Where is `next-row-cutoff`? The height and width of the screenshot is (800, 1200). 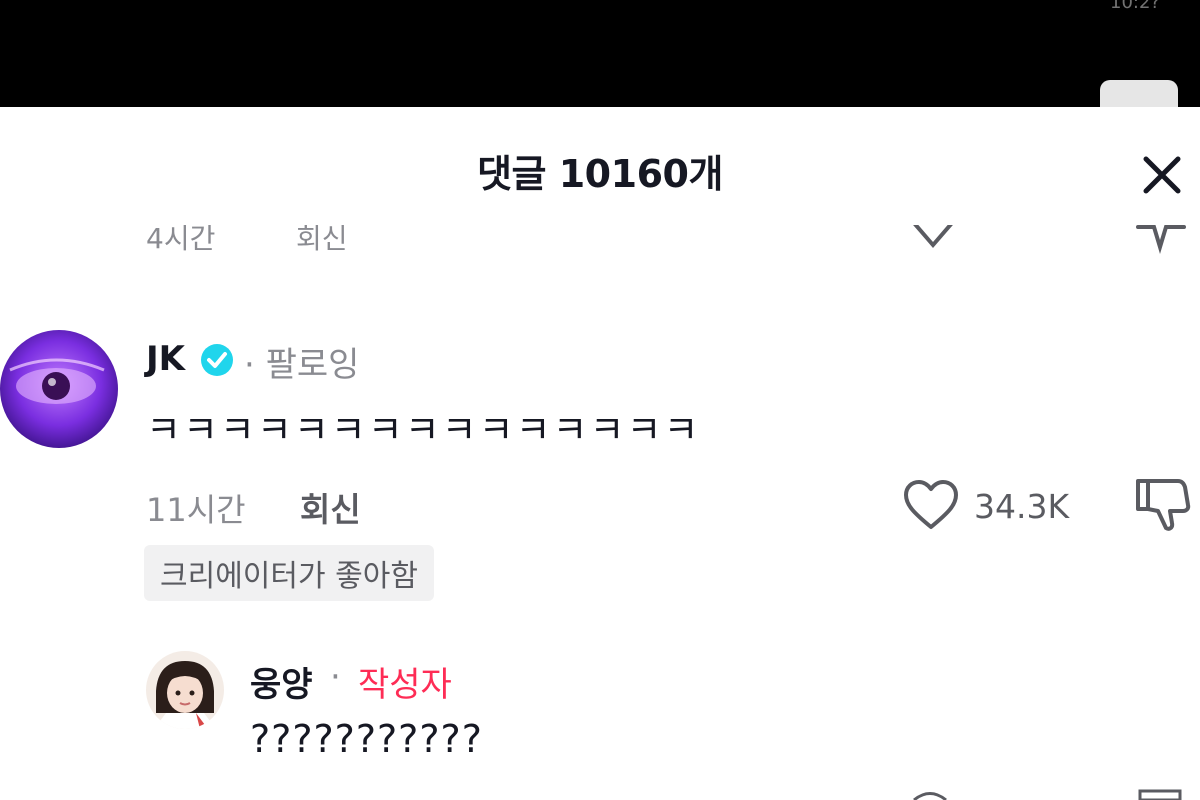 next-row-cutoff is located at coordinates (600, 792).